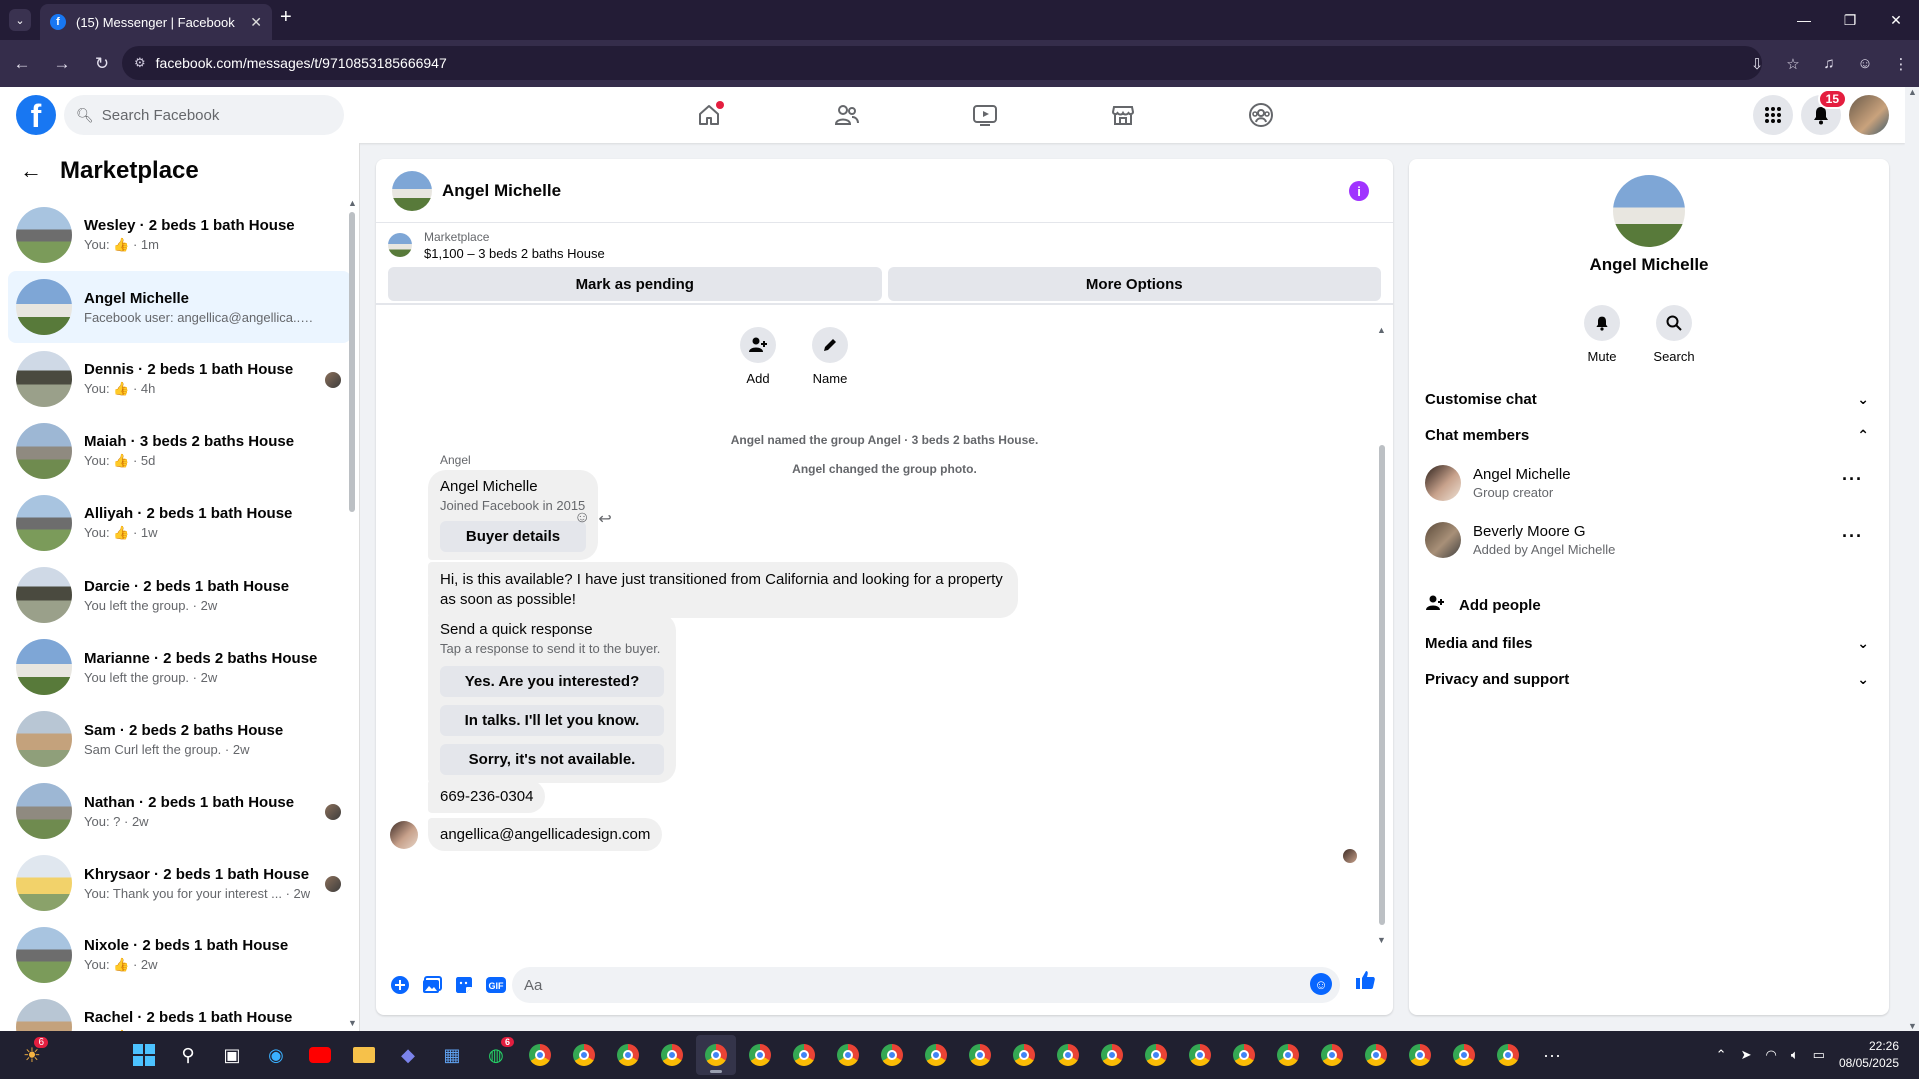 The width and height of the screenshot is (1919, 1079). What do you see at coordinates (464, 985) in the screenshot?
I see `sticker-icon` at bounding box center [464, 985].